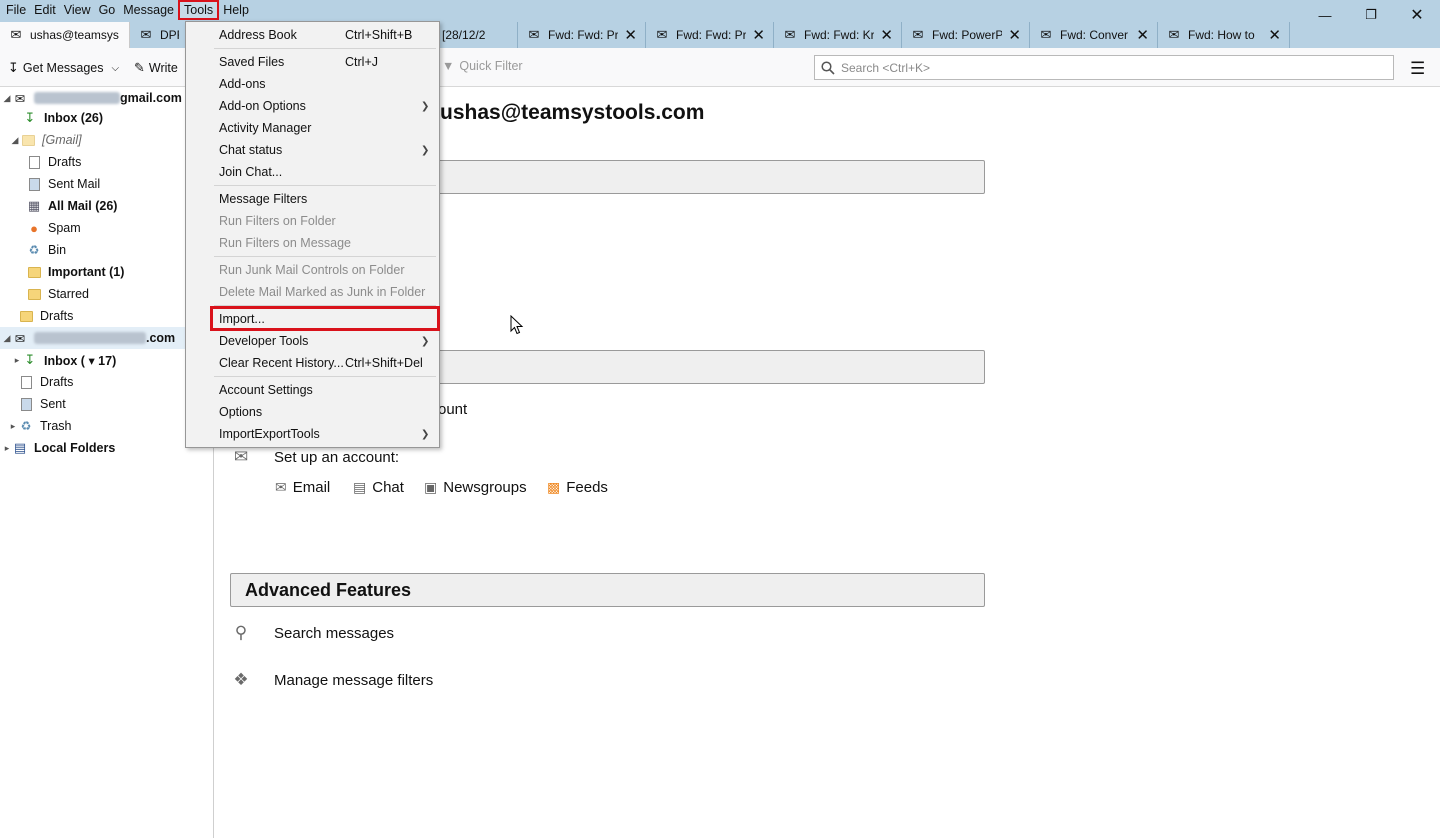 The image size is (1440, 838). Describe the element at coordinates (63, 68) in the screenshot. I see `get-messages-button: ↧ Get Messages ⌵` at that location.